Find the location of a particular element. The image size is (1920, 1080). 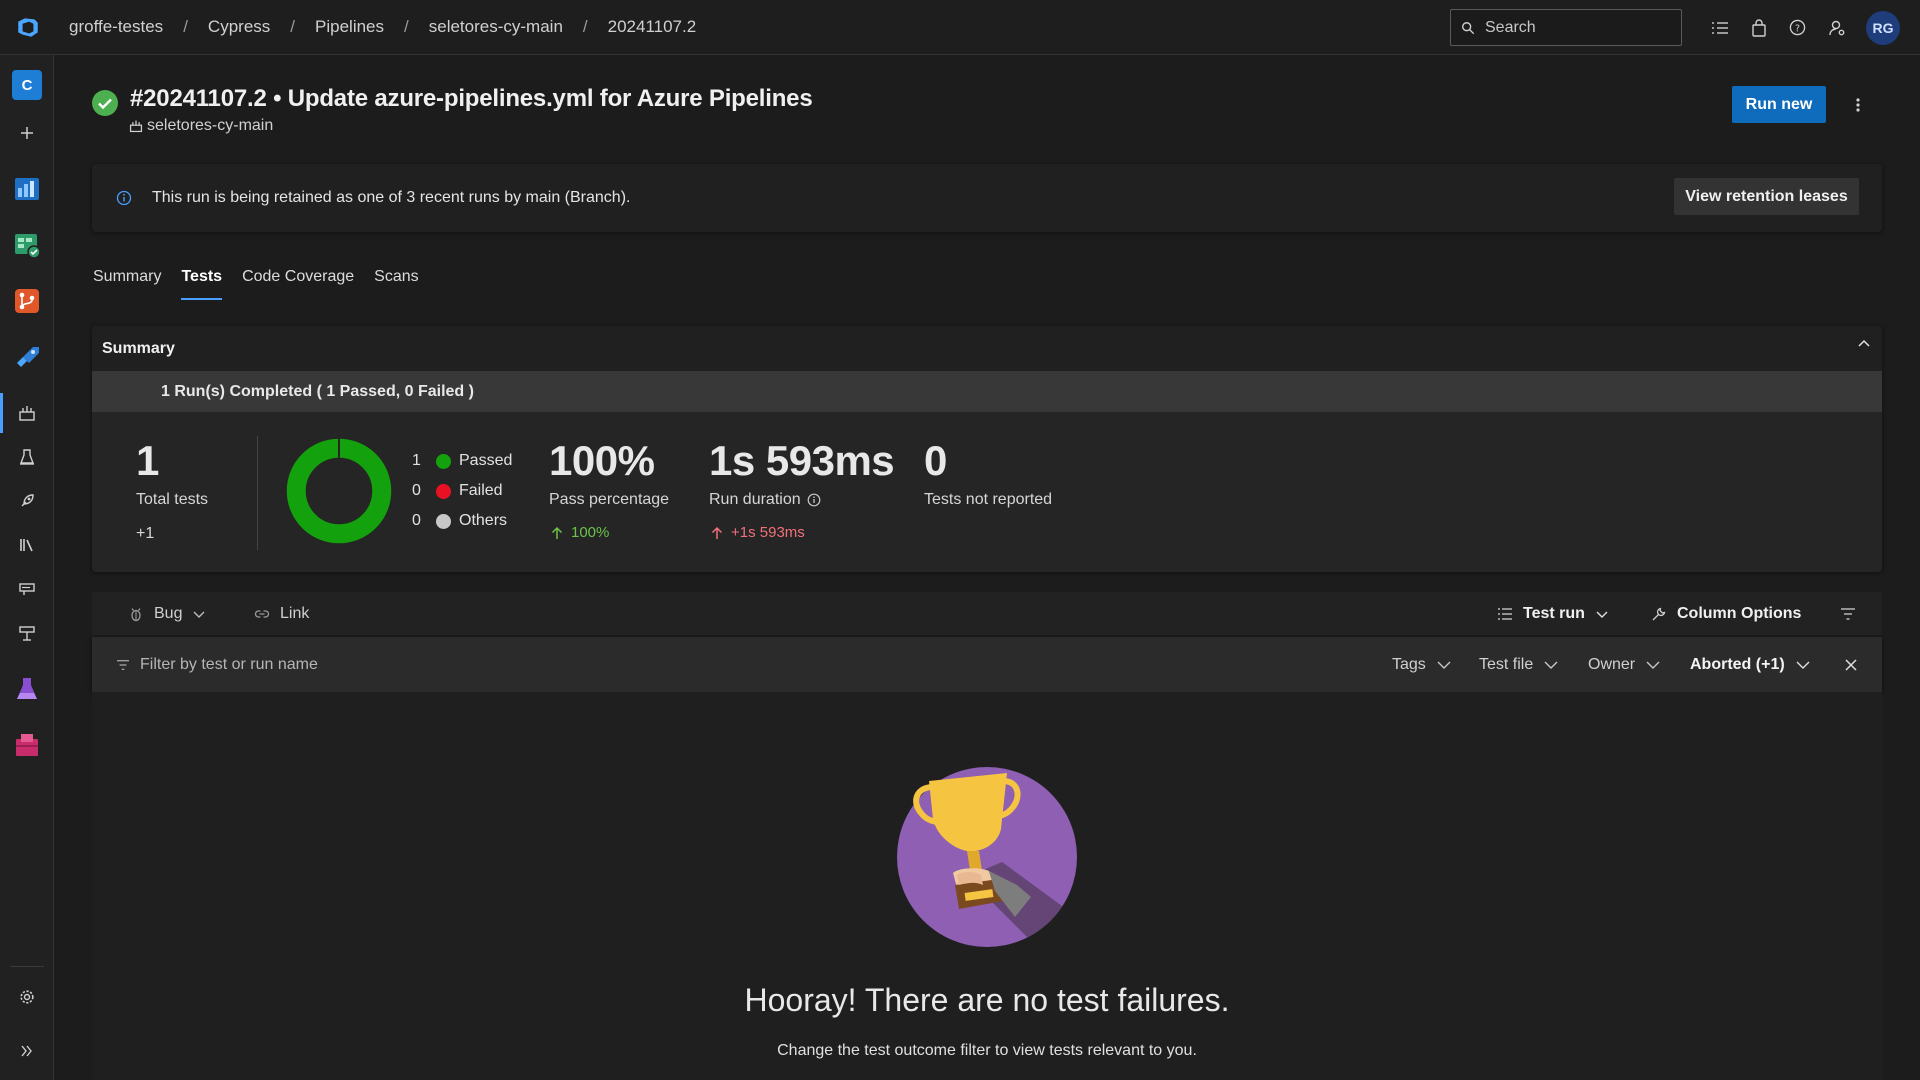

releases-icon is located at coordinates (27, 501).